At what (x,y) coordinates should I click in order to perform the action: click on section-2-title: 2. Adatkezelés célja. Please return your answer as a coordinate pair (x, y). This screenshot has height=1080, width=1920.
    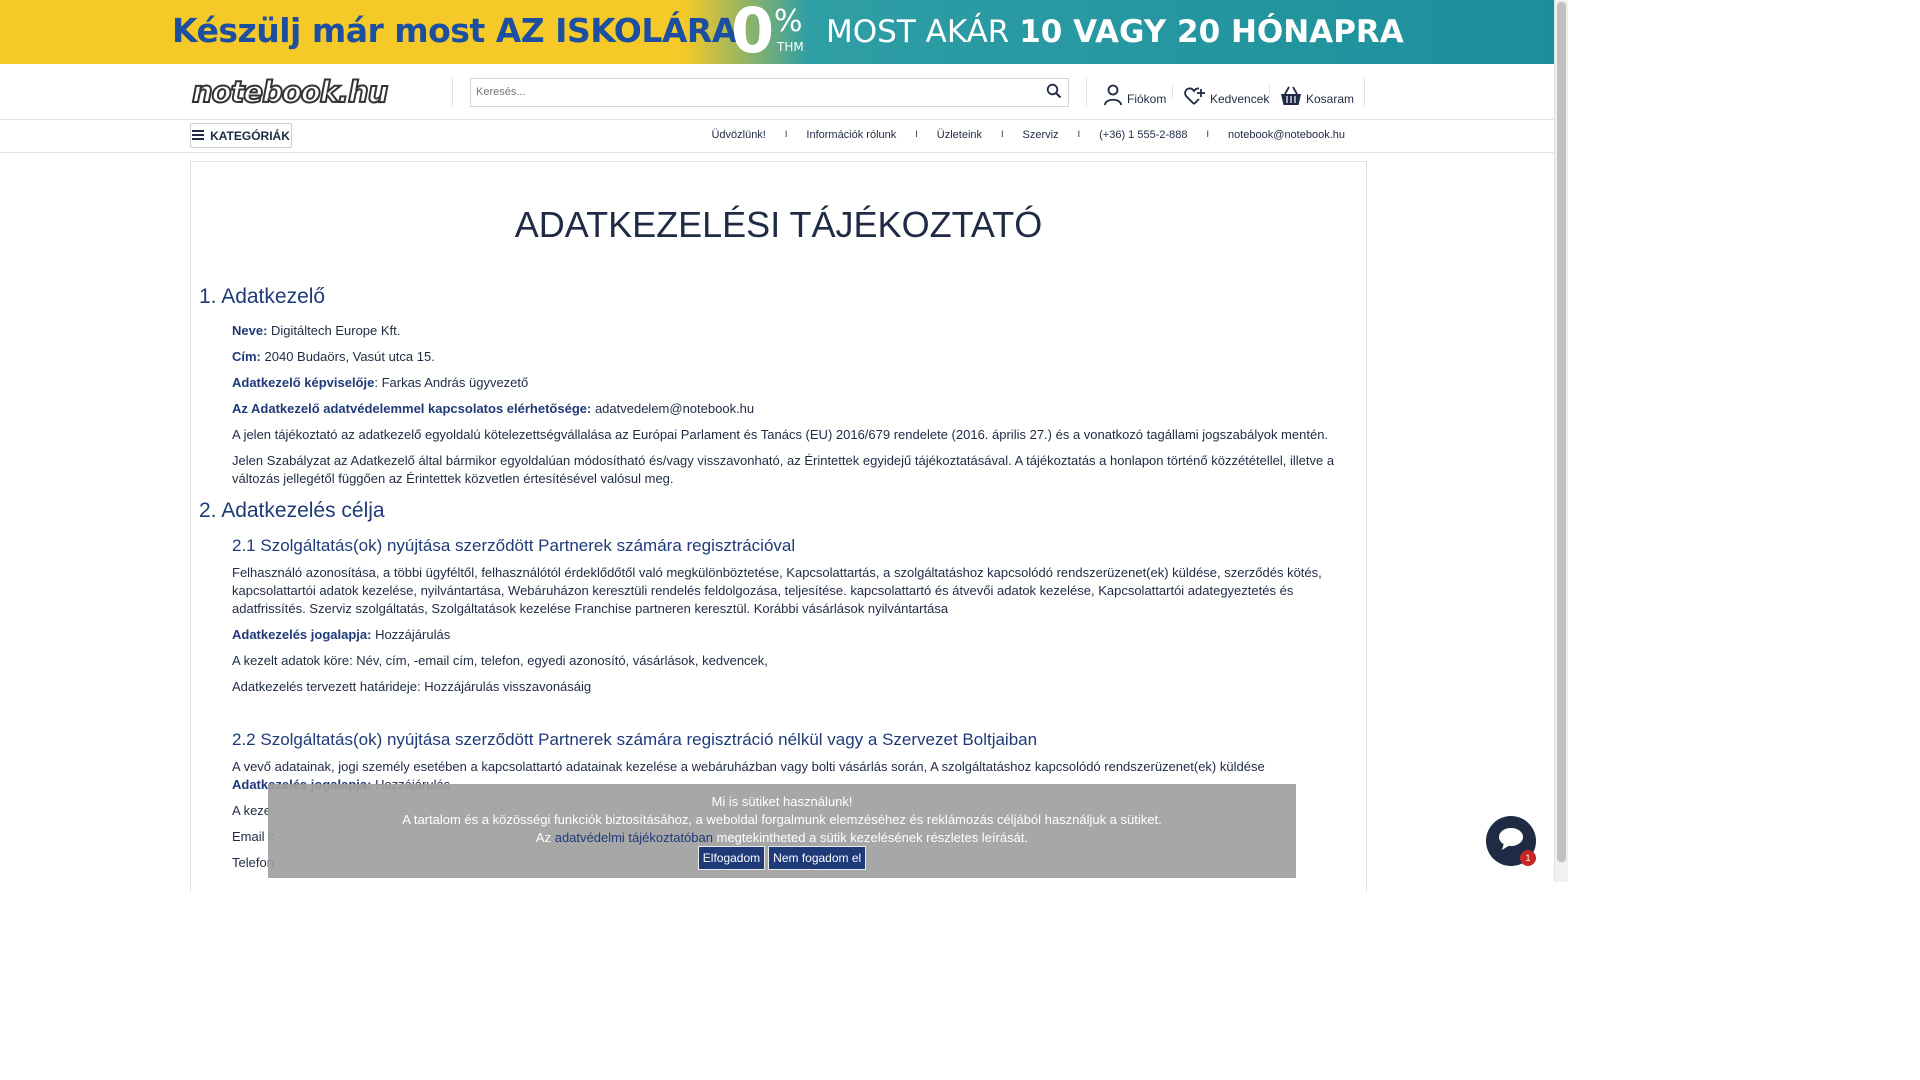
    Looking at the image, I should click on (292, 510).